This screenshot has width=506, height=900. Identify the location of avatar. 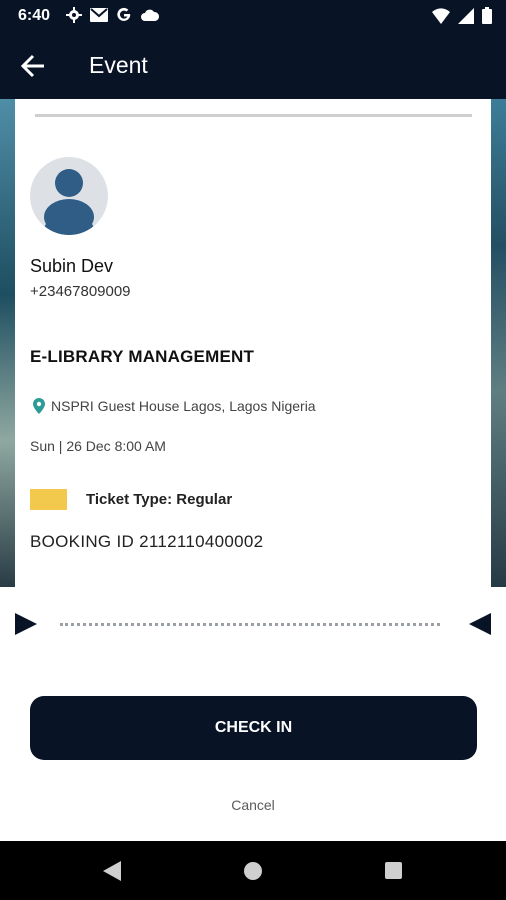
(69, 196).